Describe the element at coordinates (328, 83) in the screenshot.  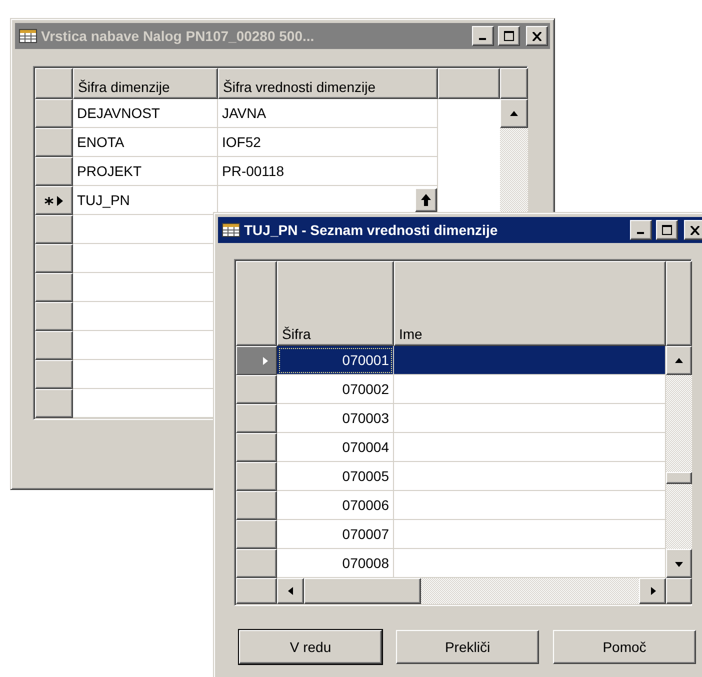
I see `column-header: Šifra vrednosti dimenzije` at that location.